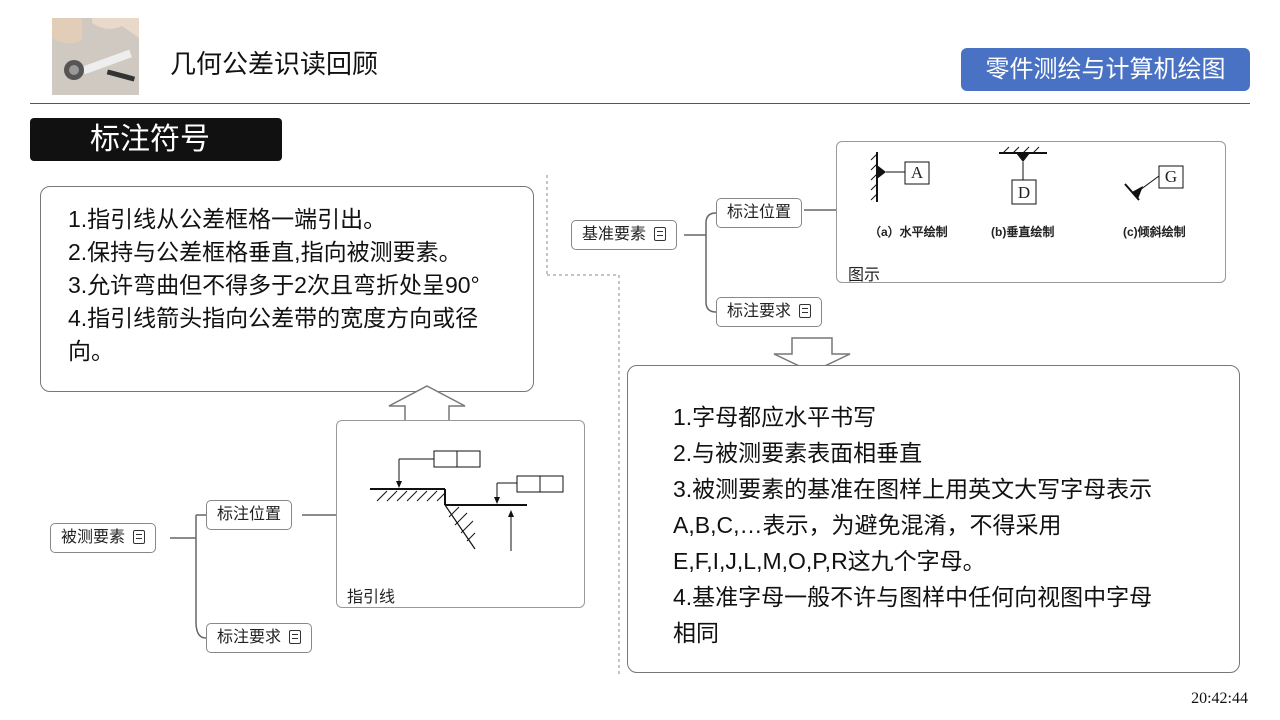 The height and width of the screenshot is (720, 1280). I want to click on datum-rule-3-cont: A,B,C,…表示，为避免混淆，不得采用, so click(867, 525).